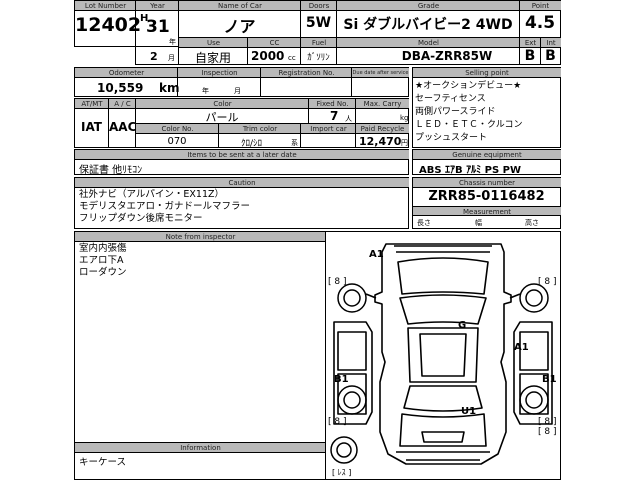 This screenshot has width=640, height=483. I want to click on chassis-number: ZRR85-0116482, so click(486, 196).